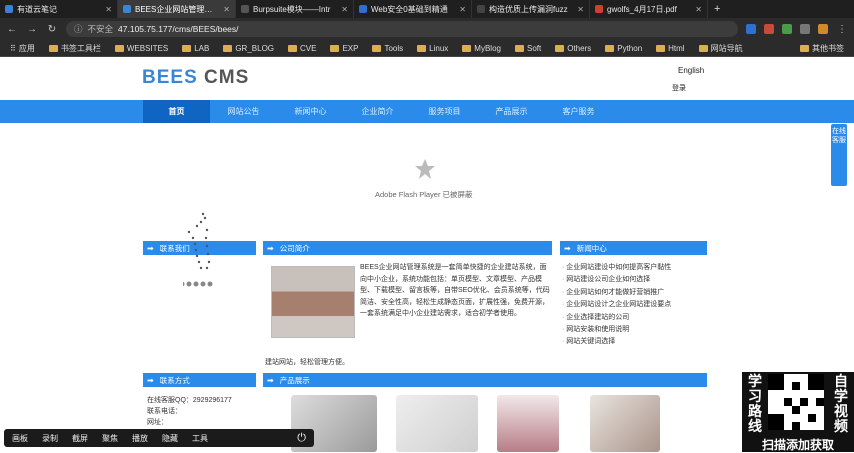 The height and width of the screenshot is (453, 854). What do you see at coordinates (637, 318) in the screenshot?
I see `news-item: 企业选择建站的公司` at bounding box center [637, 318].